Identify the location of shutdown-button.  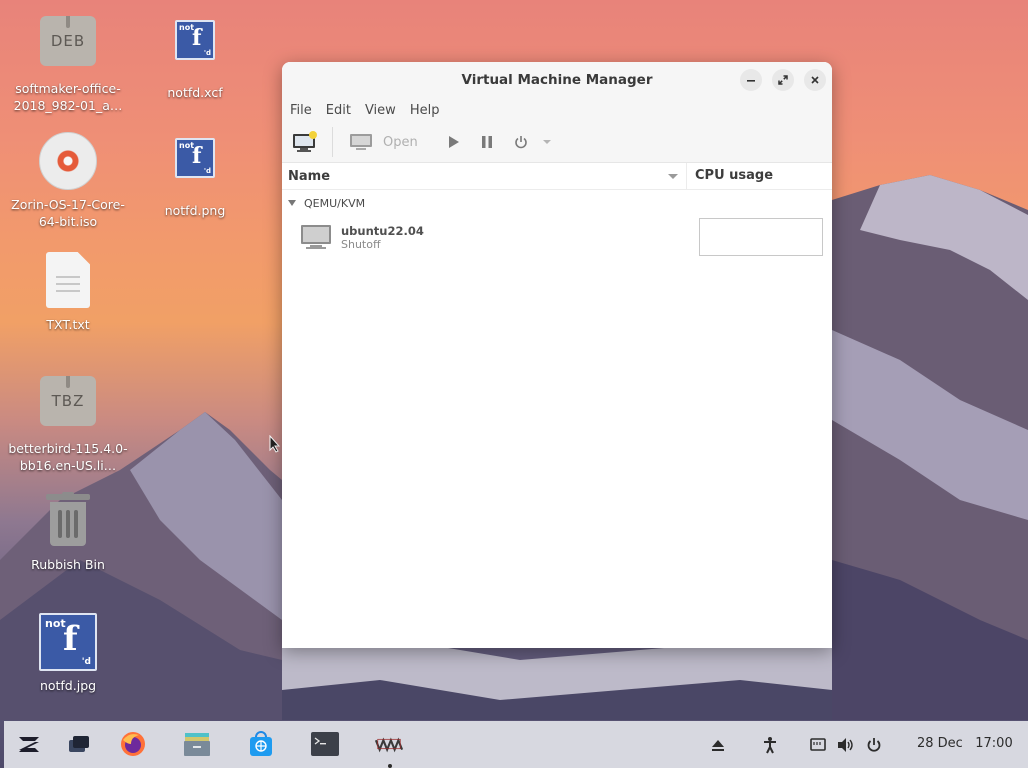
(521, 142).